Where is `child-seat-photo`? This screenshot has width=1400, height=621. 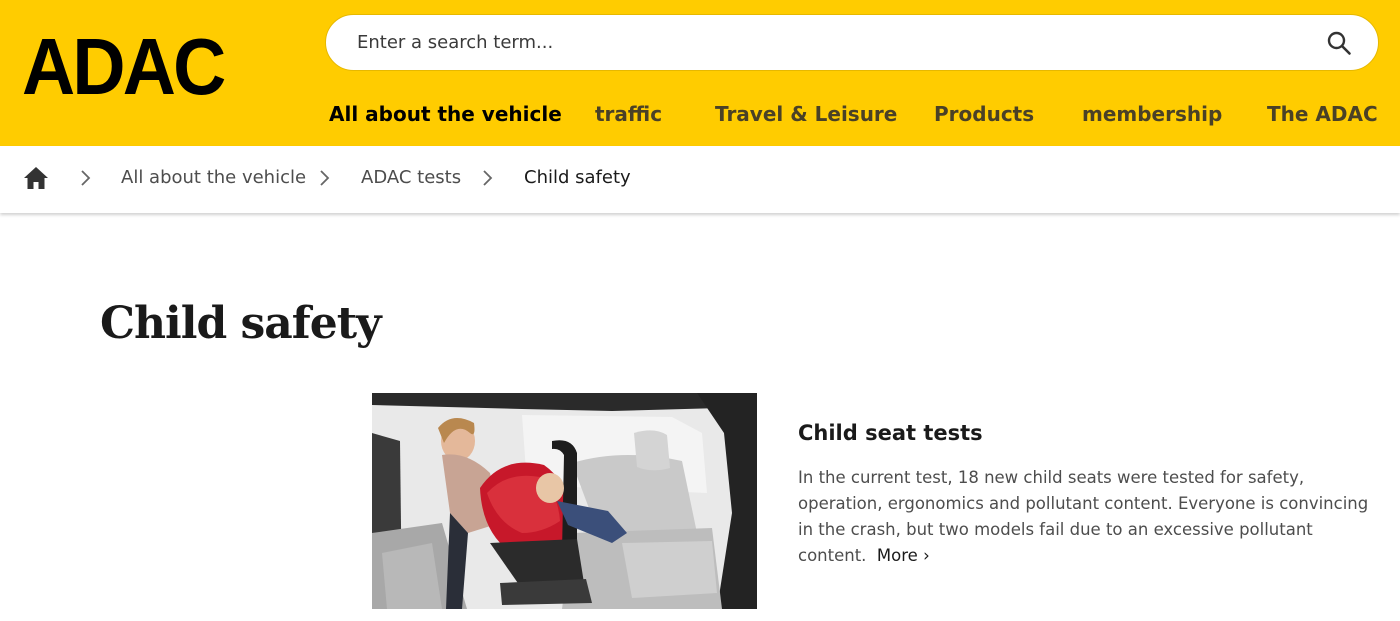 child-seat-photo is located at coordinates (564, 501).